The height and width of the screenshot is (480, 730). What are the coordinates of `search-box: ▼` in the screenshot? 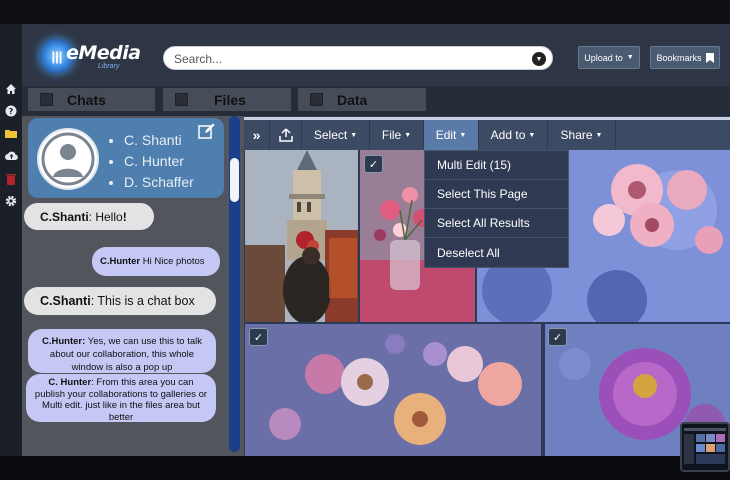 It's located at (358, 58).